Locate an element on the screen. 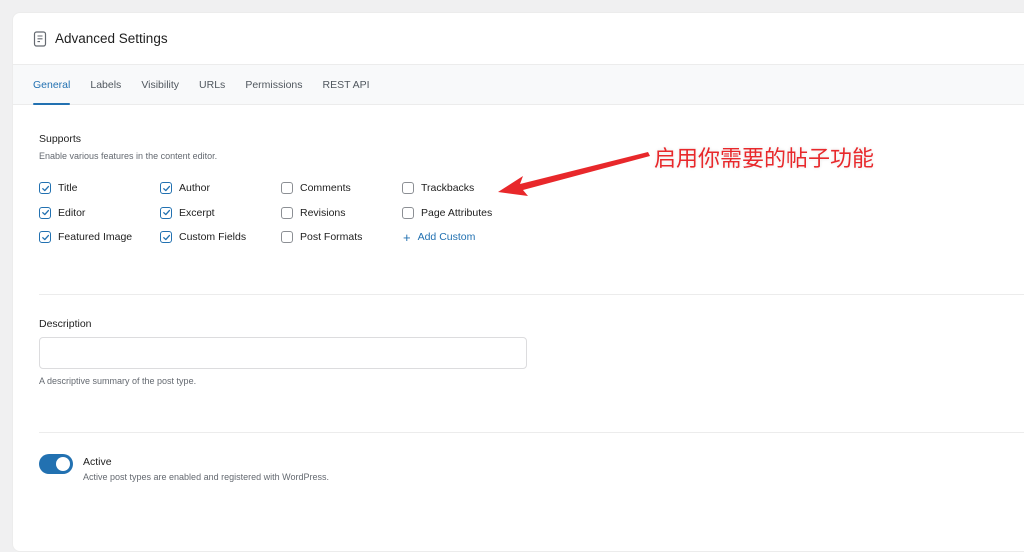  document-icon is located at coordinates (40, 38).